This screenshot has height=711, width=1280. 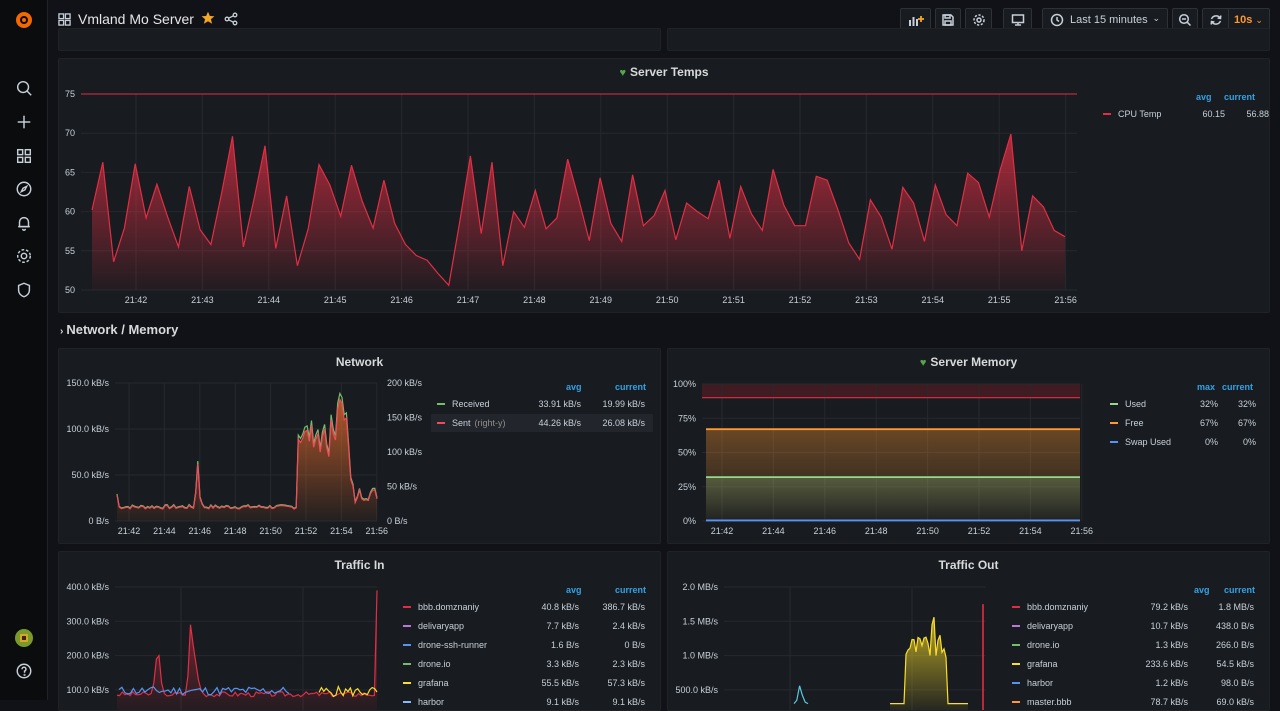 What do you see at coordinates (525, 664) in the screenshot?
I see `legend-item: drone.io 3.3 kB/s 2.3 kB/s` at bounding box center [525, 664].